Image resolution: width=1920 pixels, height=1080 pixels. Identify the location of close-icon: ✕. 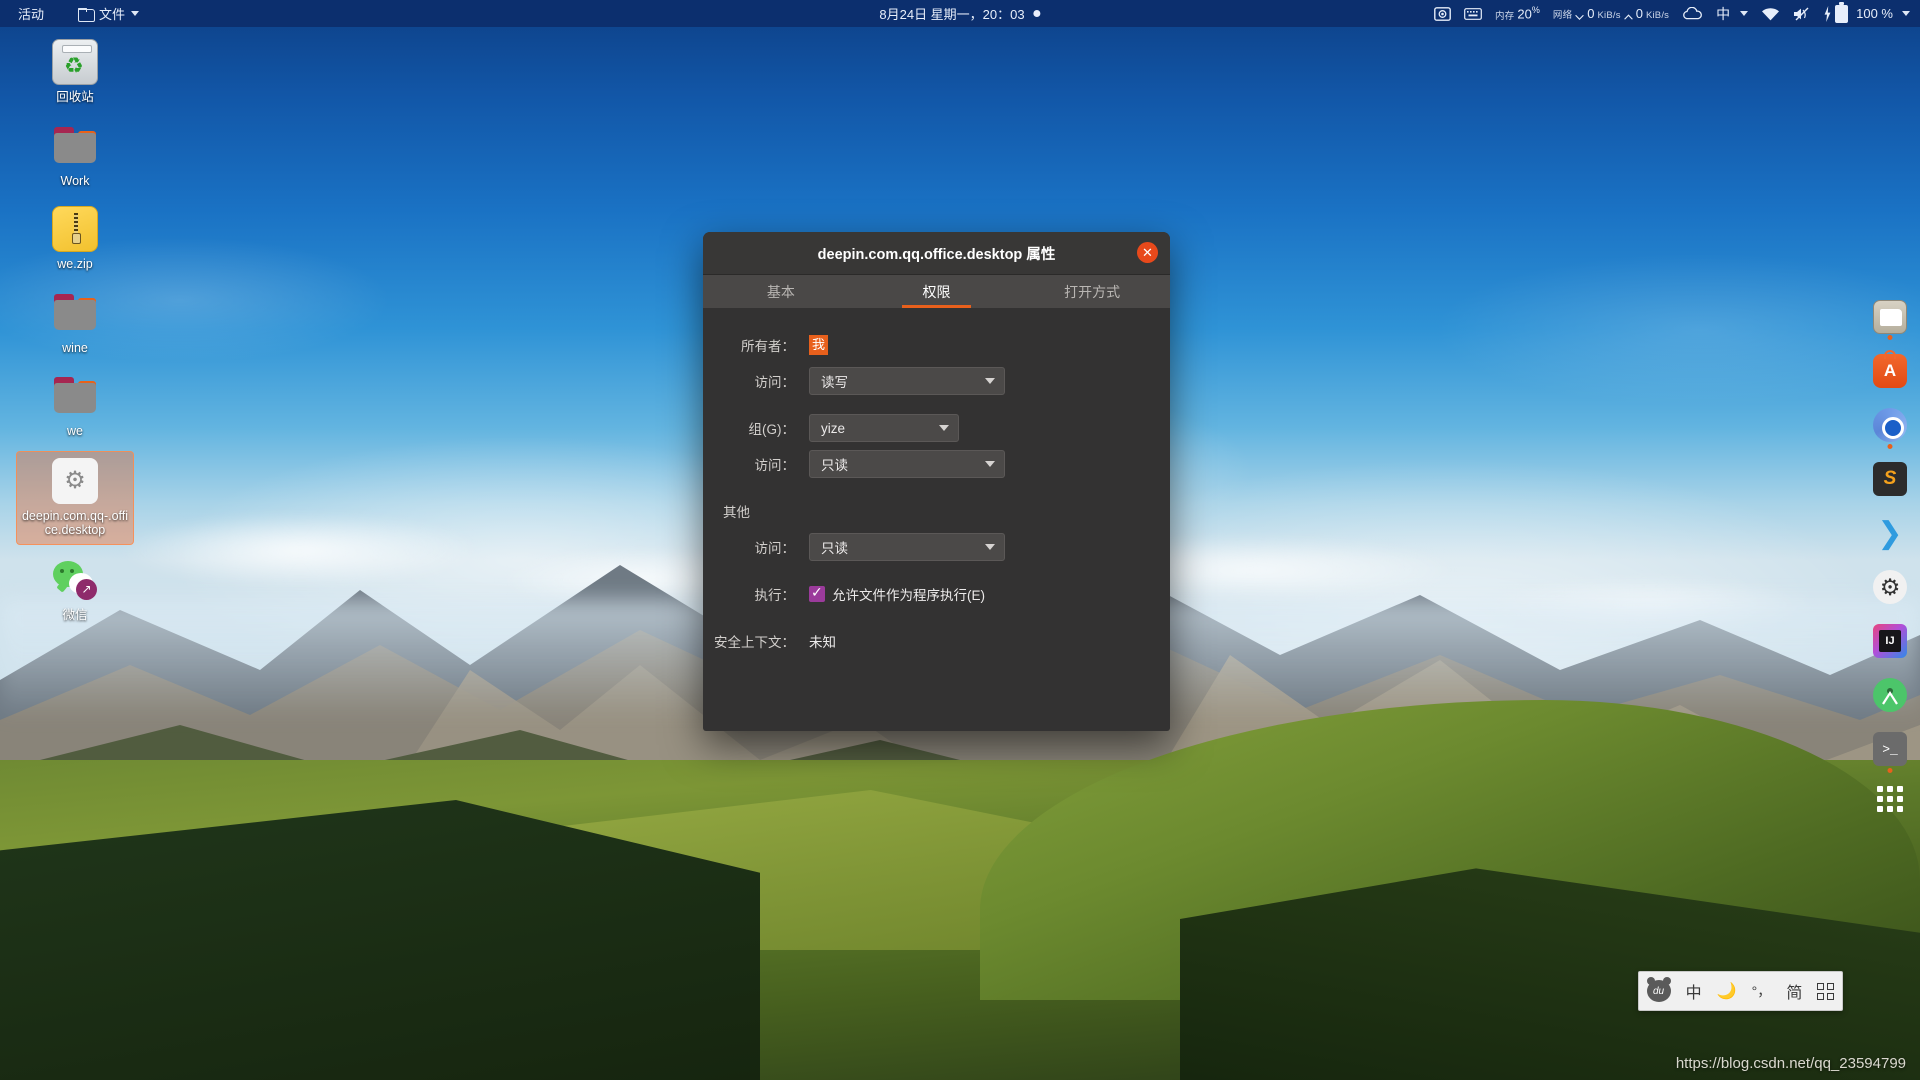
(1147, 252).